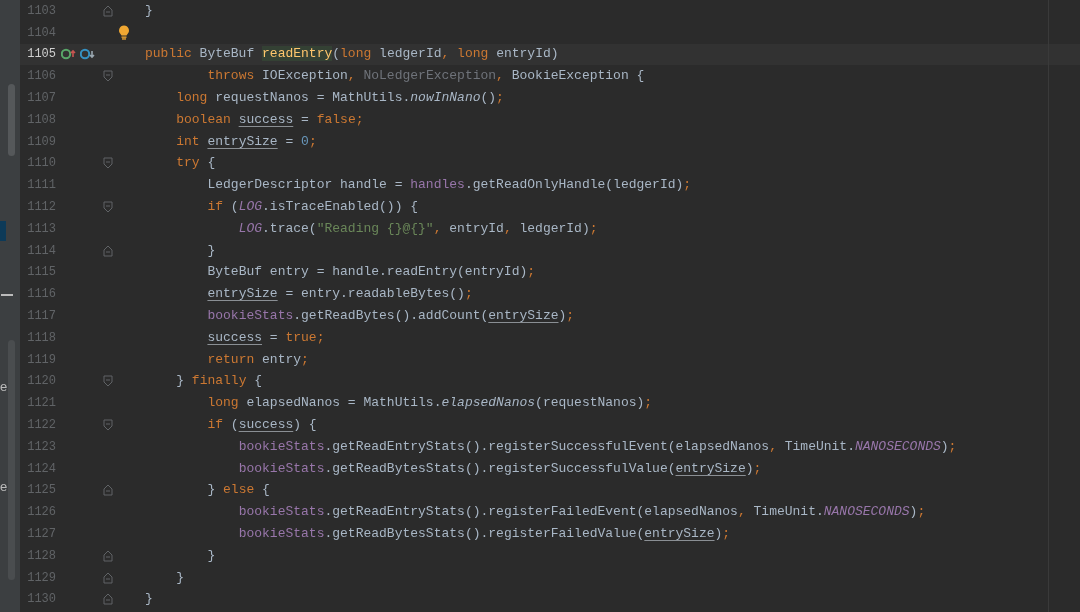 This screenshot has width=1080, height=612. Describe the element at coordinates (484, 534) in the screenshot. I see `code-line: bookieStats.getReadBytesStats().registerFailedValue(entrySize);` at that location.